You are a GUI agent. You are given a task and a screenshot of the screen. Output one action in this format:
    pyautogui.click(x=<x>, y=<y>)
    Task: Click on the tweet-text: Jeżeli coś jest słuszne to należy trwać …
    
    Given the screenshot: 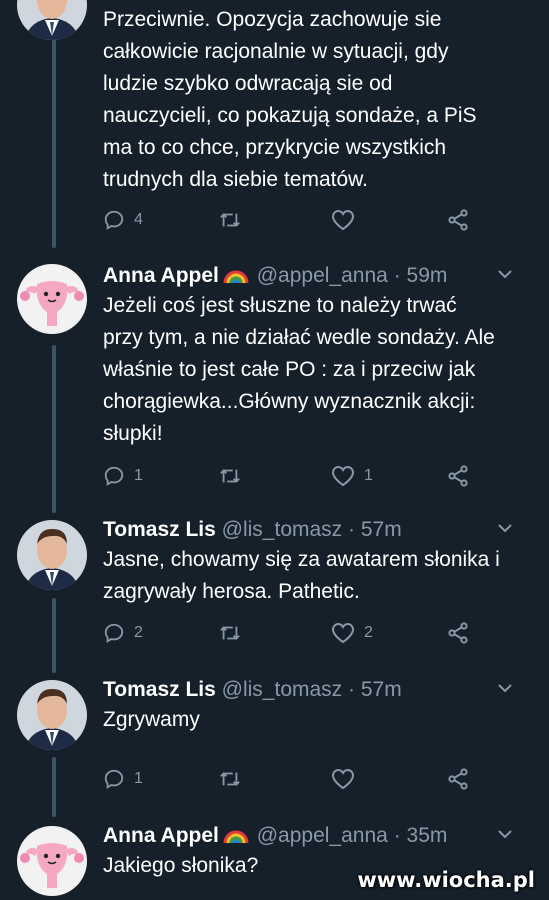 What is the action you would take?
    pyautogui.click(x=299, y=369)
    